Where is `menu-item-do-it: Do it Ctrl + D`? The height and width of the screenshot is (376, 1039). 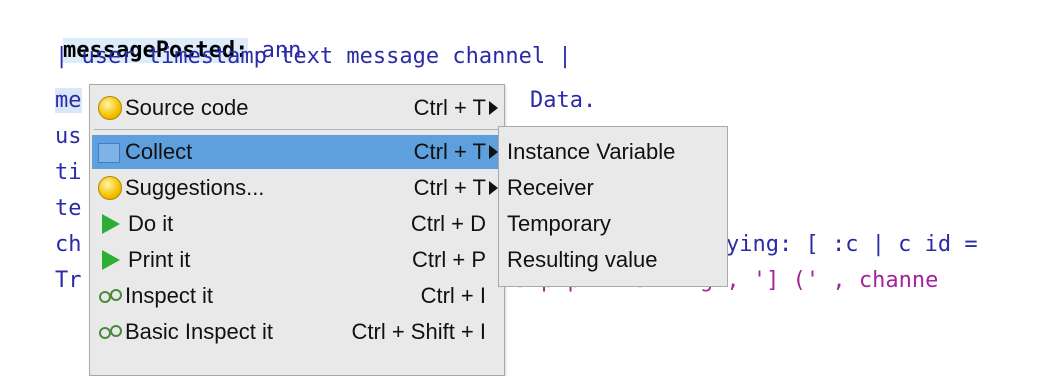
menu-item-do-it: Do it Ctrl + D is located at coordinates (296, 224).